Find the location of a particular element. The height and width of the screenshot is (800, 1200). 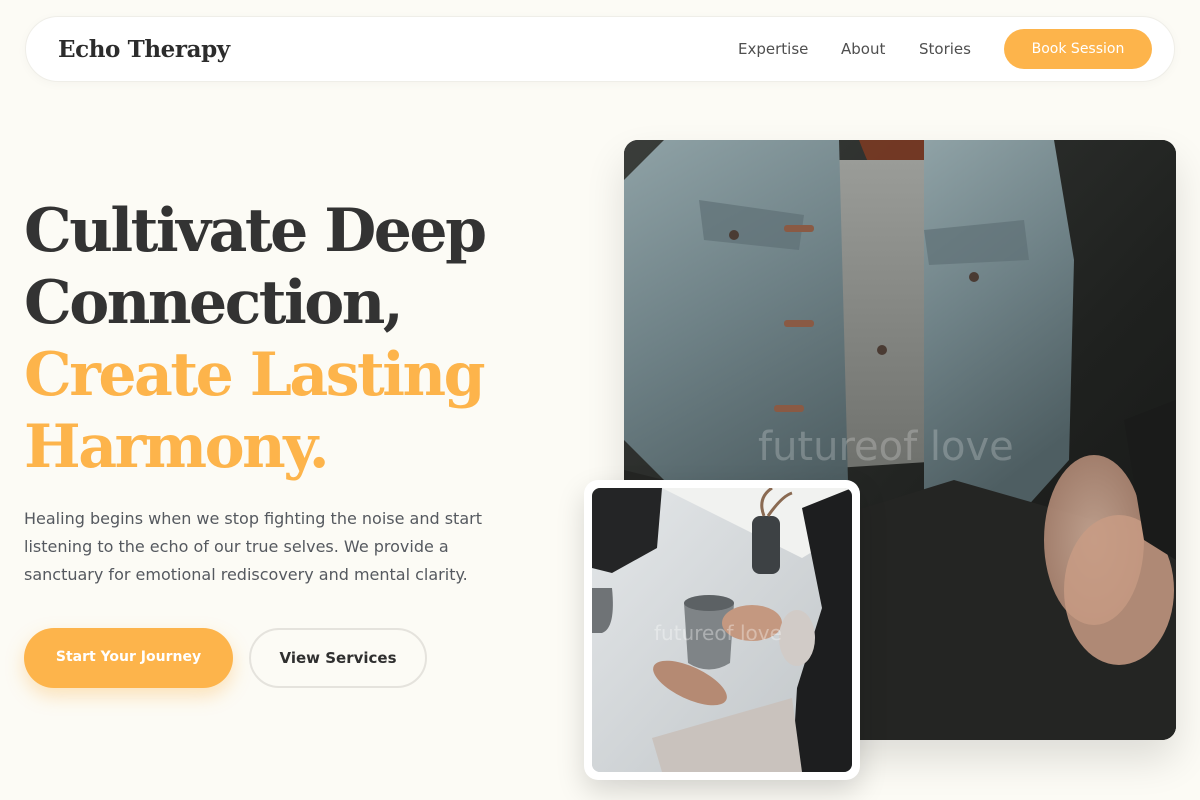

view-services-button: View Services is located at coordinates (338, 658).